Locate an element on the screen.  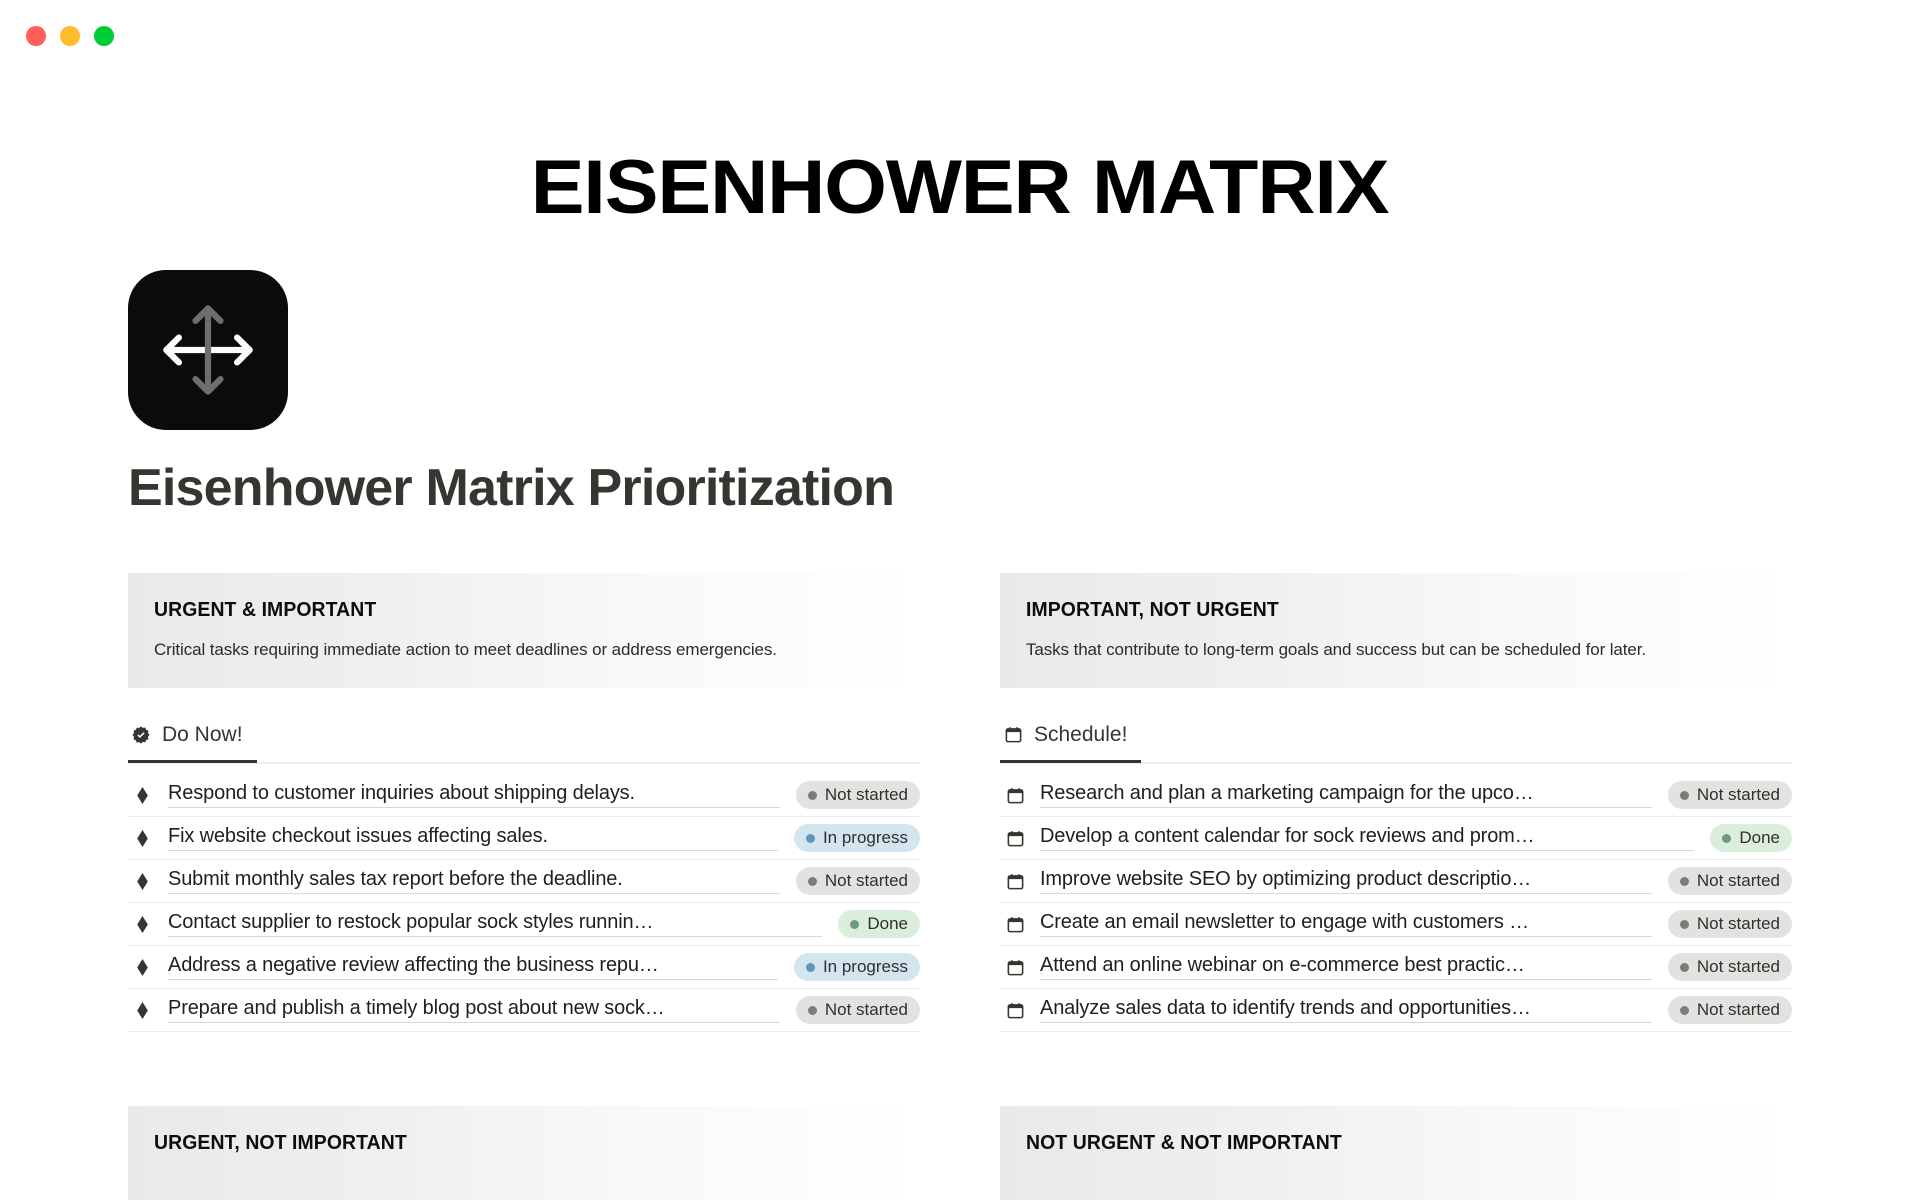
minimize-window-button is located at coordinates (70, 36).